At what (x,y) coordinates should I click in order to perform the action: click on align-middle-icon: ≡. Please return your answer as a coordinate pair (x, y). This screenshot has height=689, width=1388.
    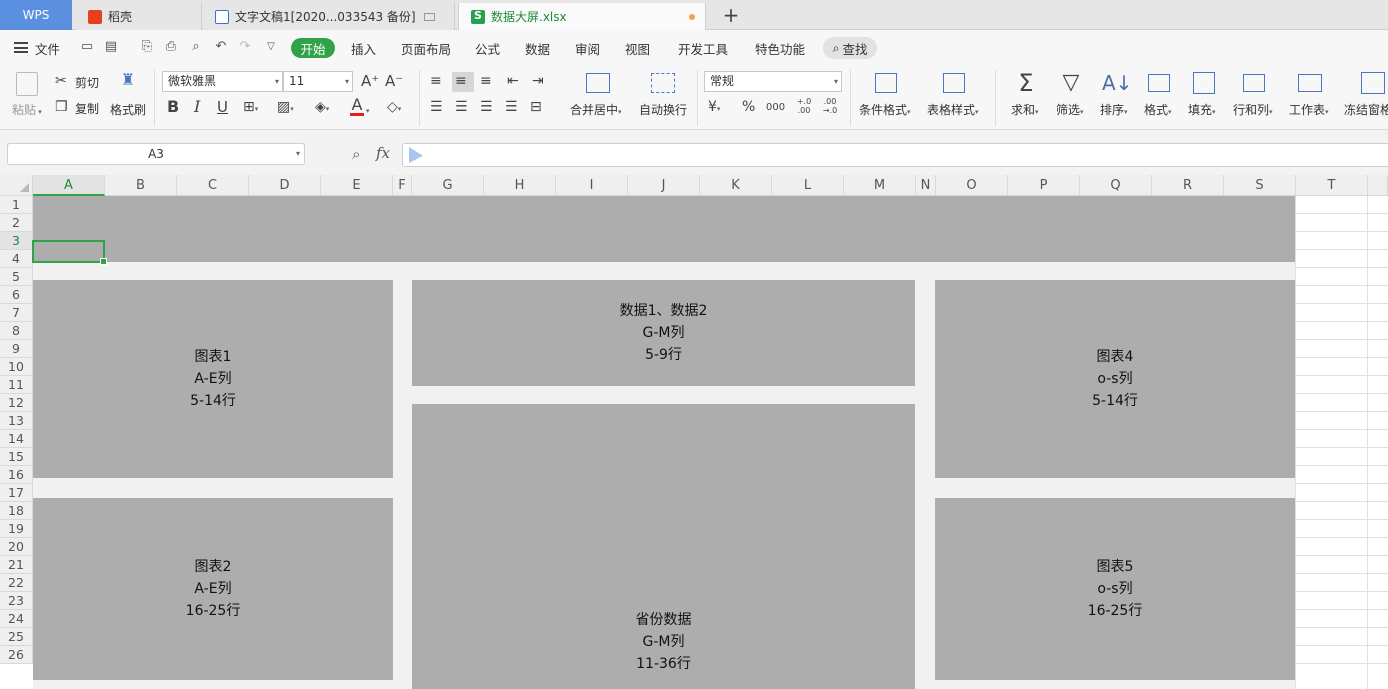
    Looking at the image, I should click on (461, 81).